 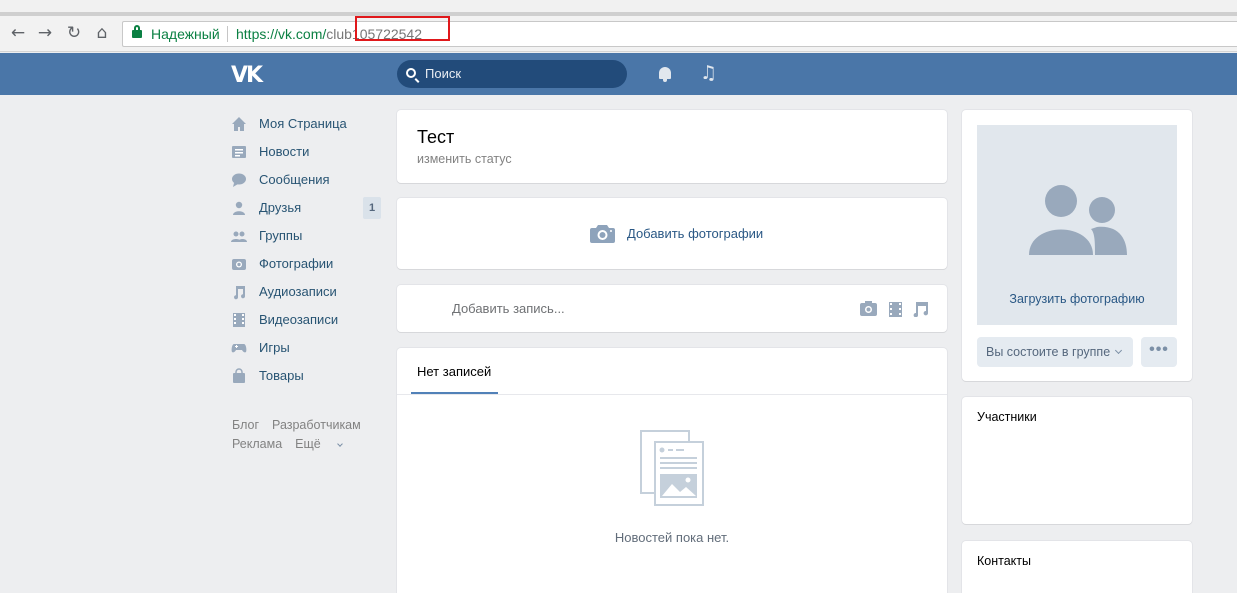 I want to click on menu-label: Игры, so click(x=274, y=347).